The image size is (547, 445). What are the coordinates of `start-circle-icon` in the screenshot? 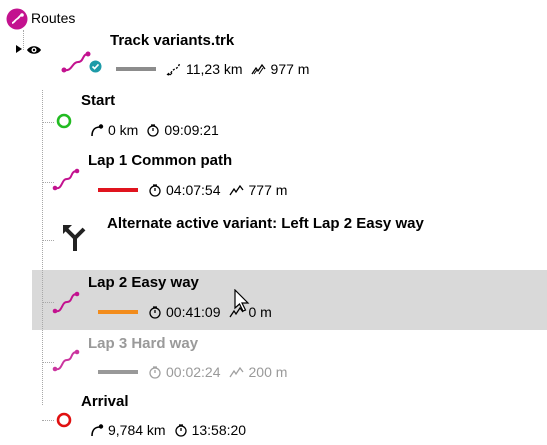 It's located at (64, 122).